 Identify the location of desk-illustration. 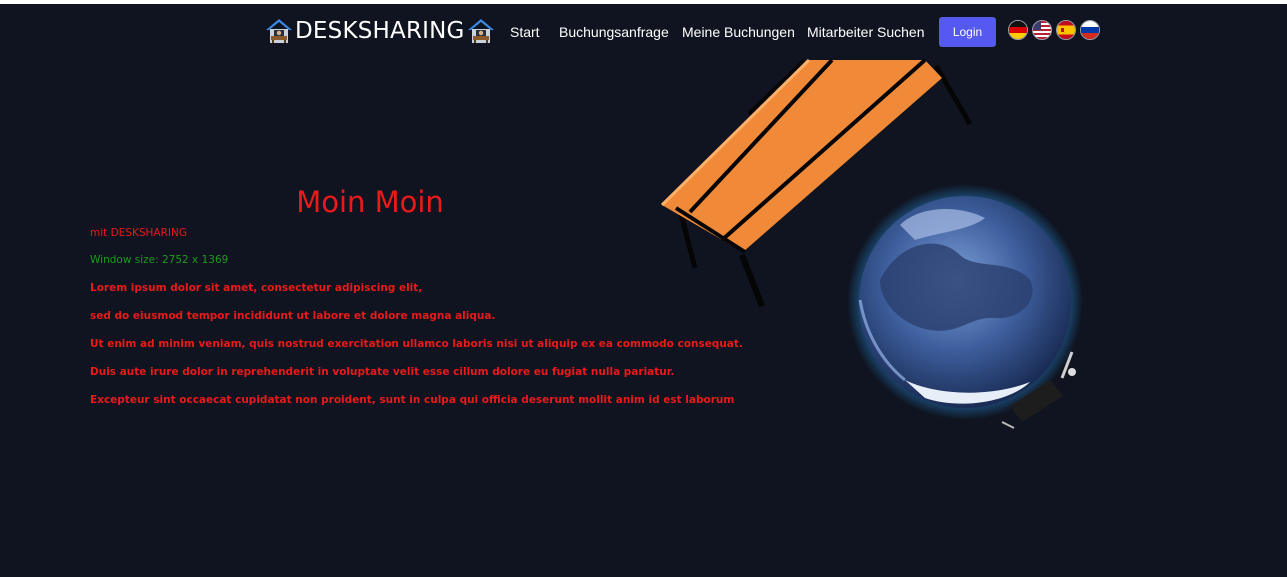
(816, 183).